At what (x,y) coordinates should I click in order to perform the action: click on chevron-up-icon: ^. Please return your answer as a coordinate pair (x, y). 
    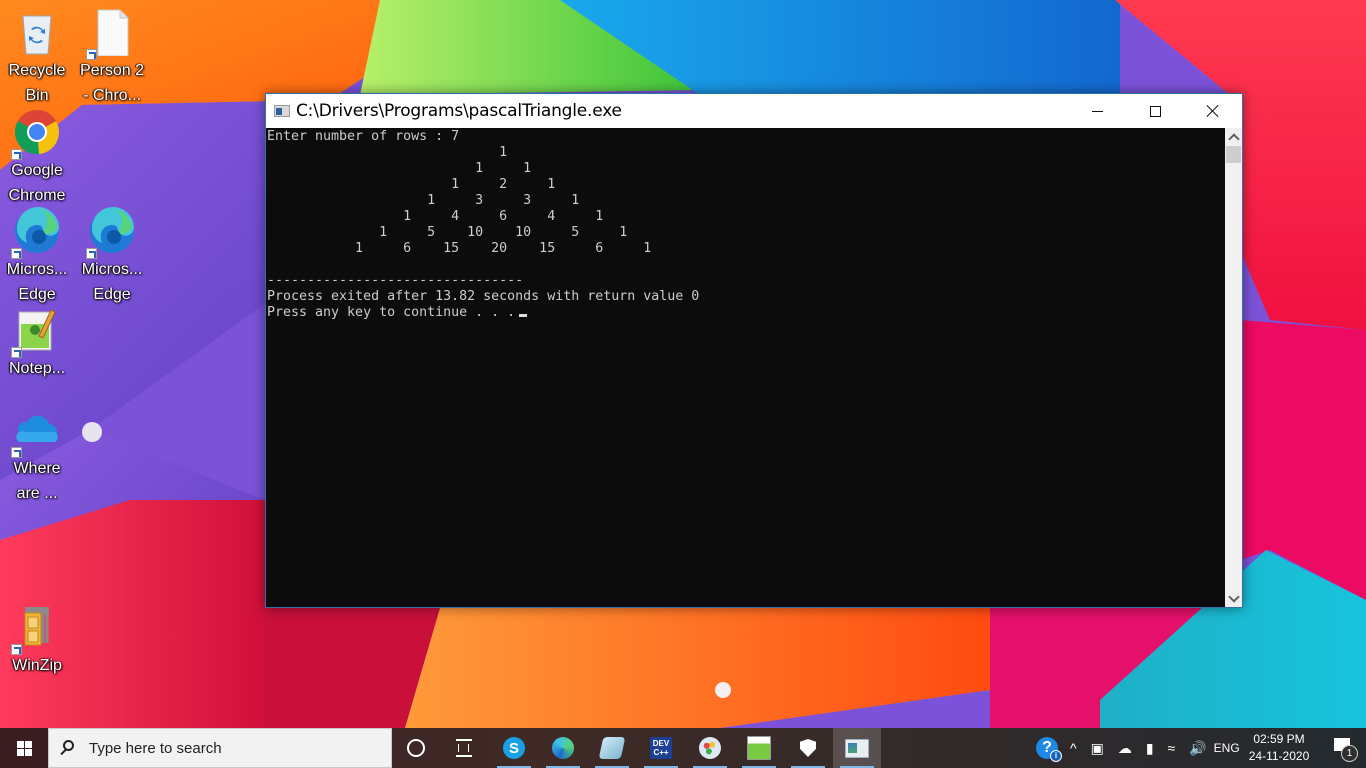
    Looking at the image, I should click on (1073, 748).